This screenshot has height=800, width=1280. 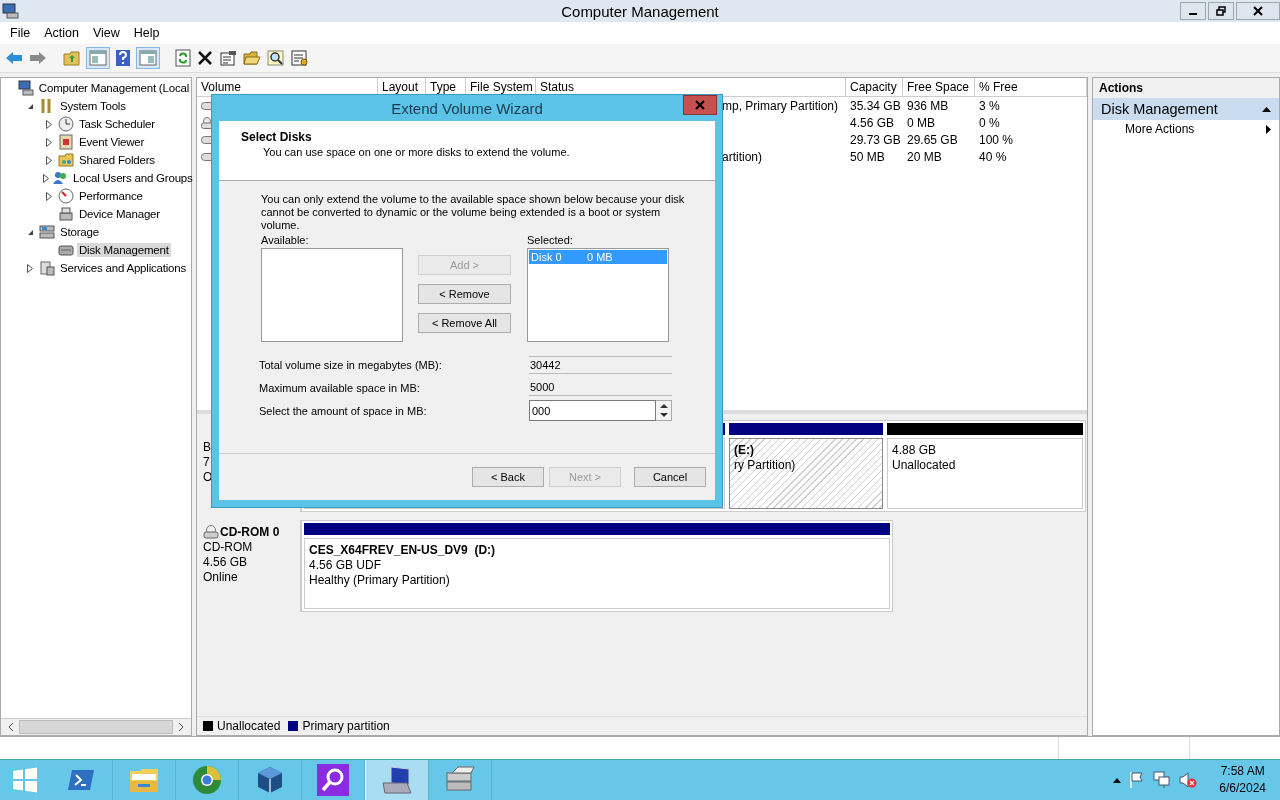 What do you see at coordinates (228, 58) in the screenshot?
I see `properties-icon` at bounding box center [228, 58].